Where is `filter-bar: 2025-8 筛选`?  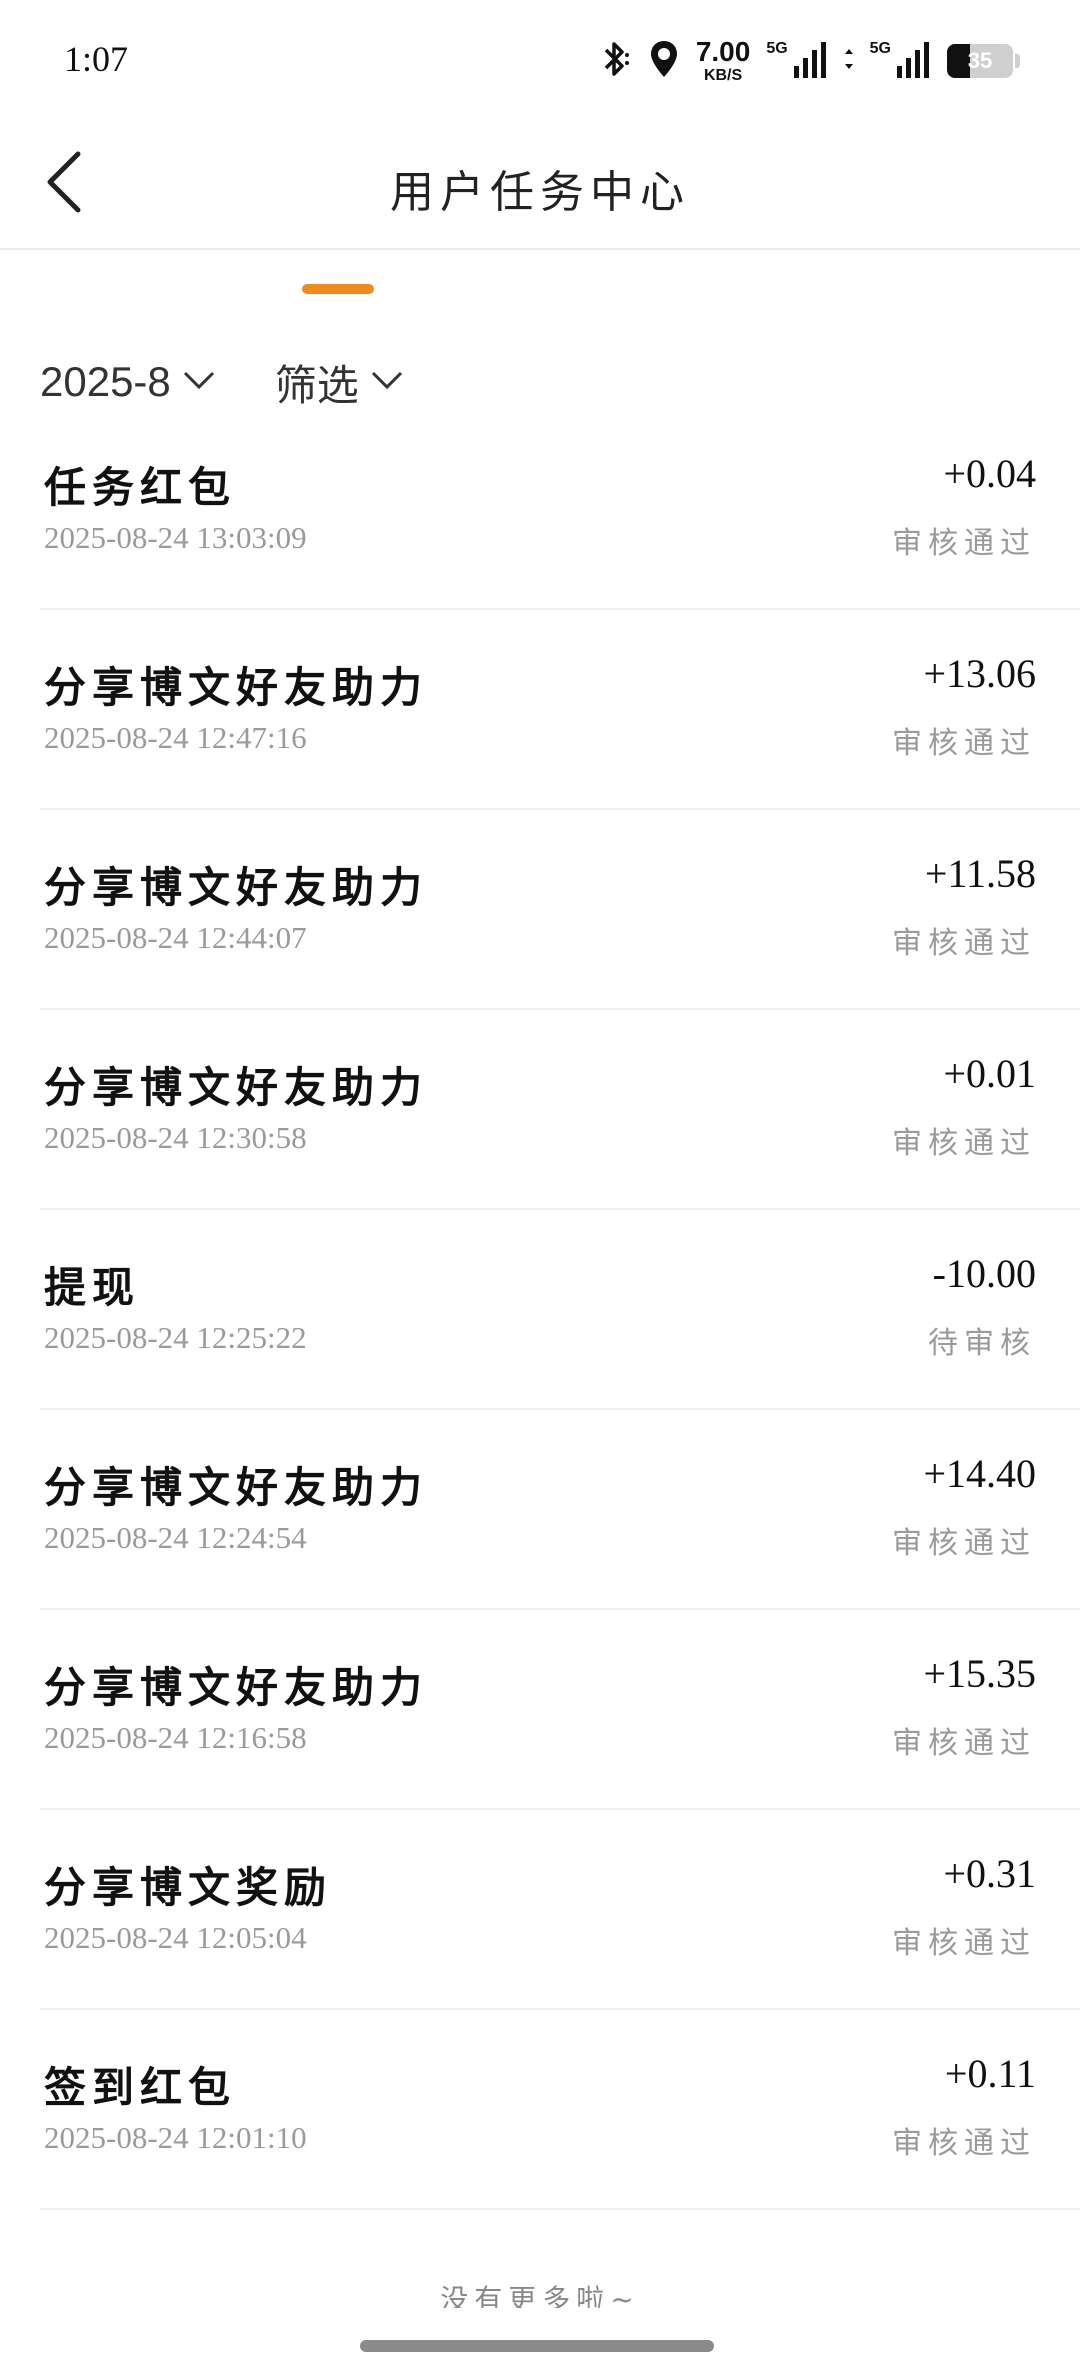 filter-bar: 2025-8 筛选 is located at coordinates (251, 382).